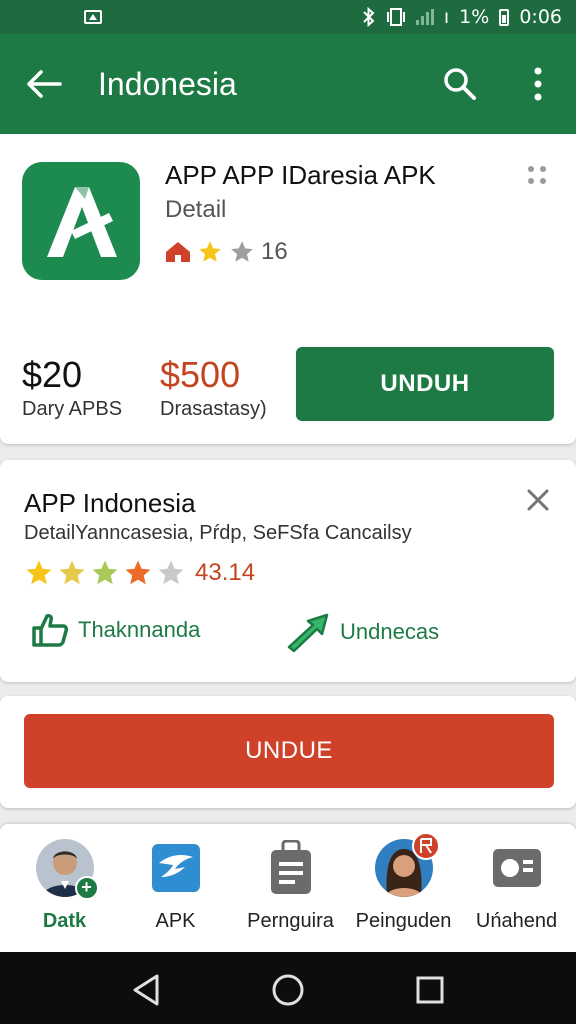 This screenshot has width=576, height=1024. I want to click on more-vert-icon, so click(538, 84).